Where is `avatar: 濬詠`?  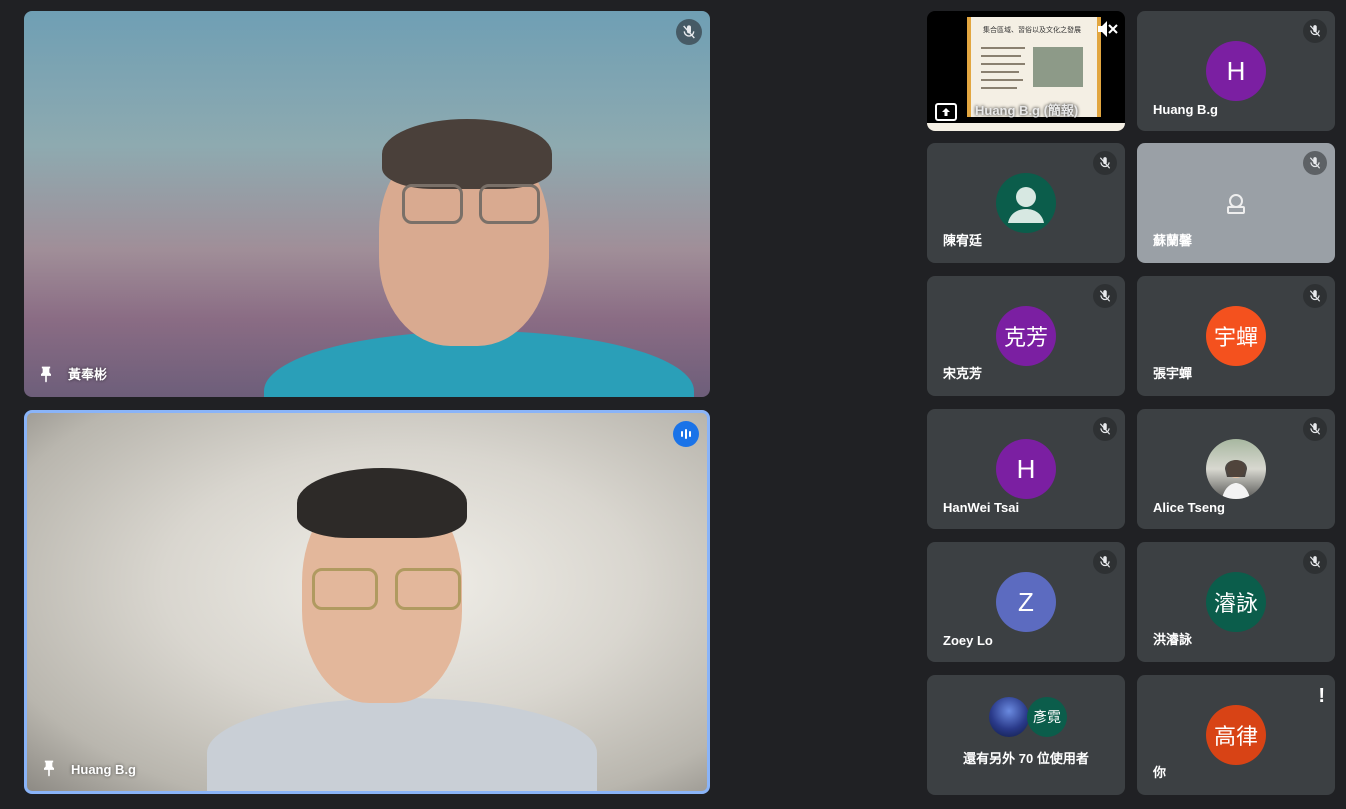
avatar: 濬詠 is located at coordinates (1236, 602).